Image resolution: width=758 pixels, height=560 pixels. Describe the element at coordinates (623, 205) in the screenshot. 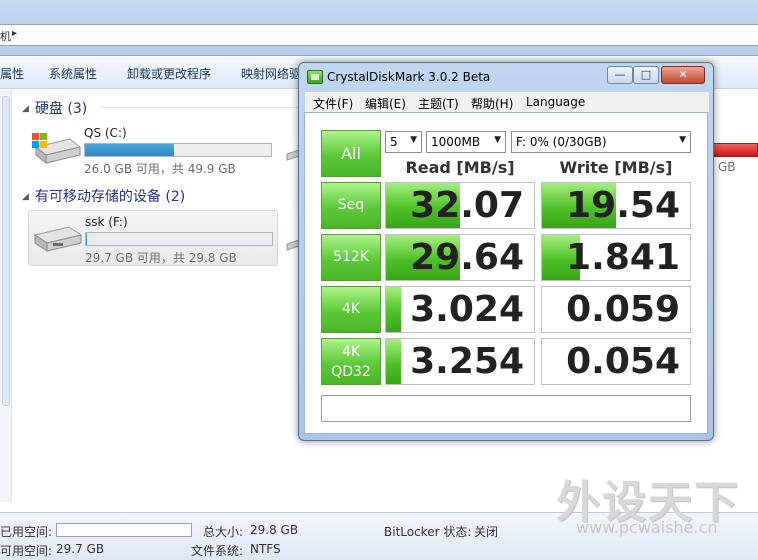

I see `write-result-value: 19.54` at that location.